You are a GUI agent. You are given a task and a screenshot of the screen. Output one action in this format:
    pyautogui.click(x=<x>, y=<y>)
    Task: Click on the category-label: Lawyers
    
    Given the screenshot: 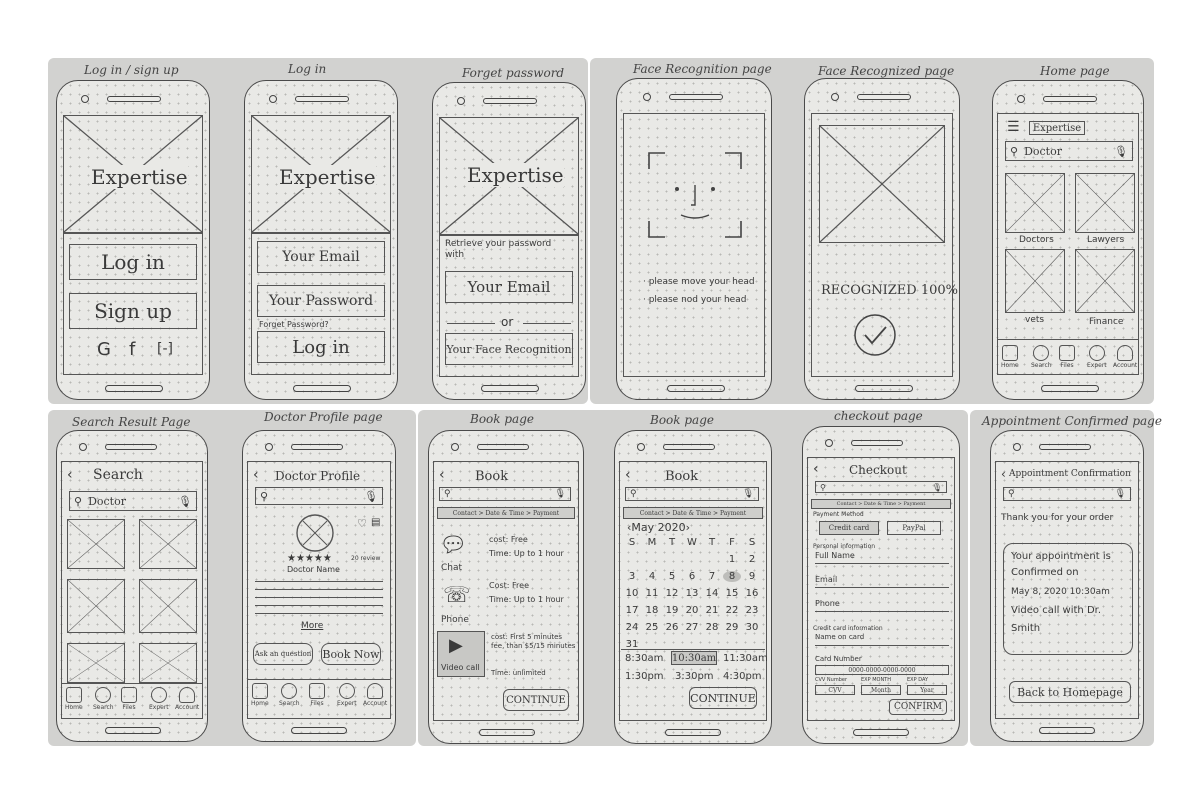 What is the action you would take?
    pyautogui.click(x=1105, y=240)
    